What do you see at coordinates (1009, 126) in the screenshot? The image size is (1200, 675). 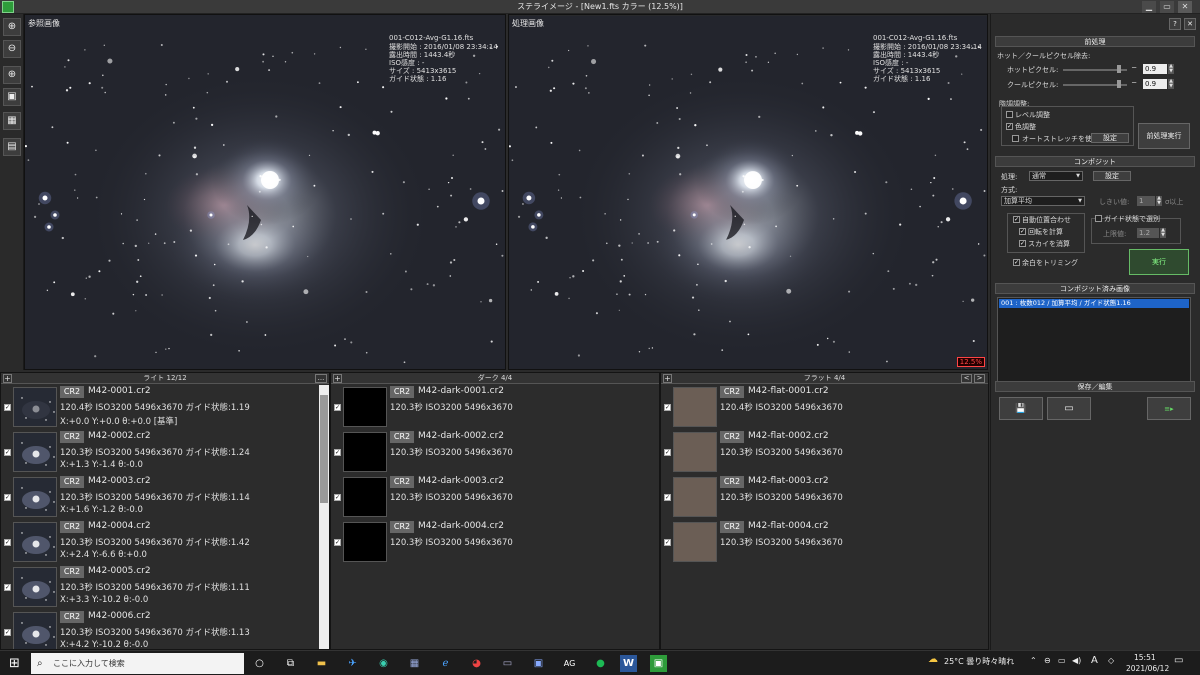 I see `color-adjust-checkbox: ✓` at bounding box center [1009, 126].